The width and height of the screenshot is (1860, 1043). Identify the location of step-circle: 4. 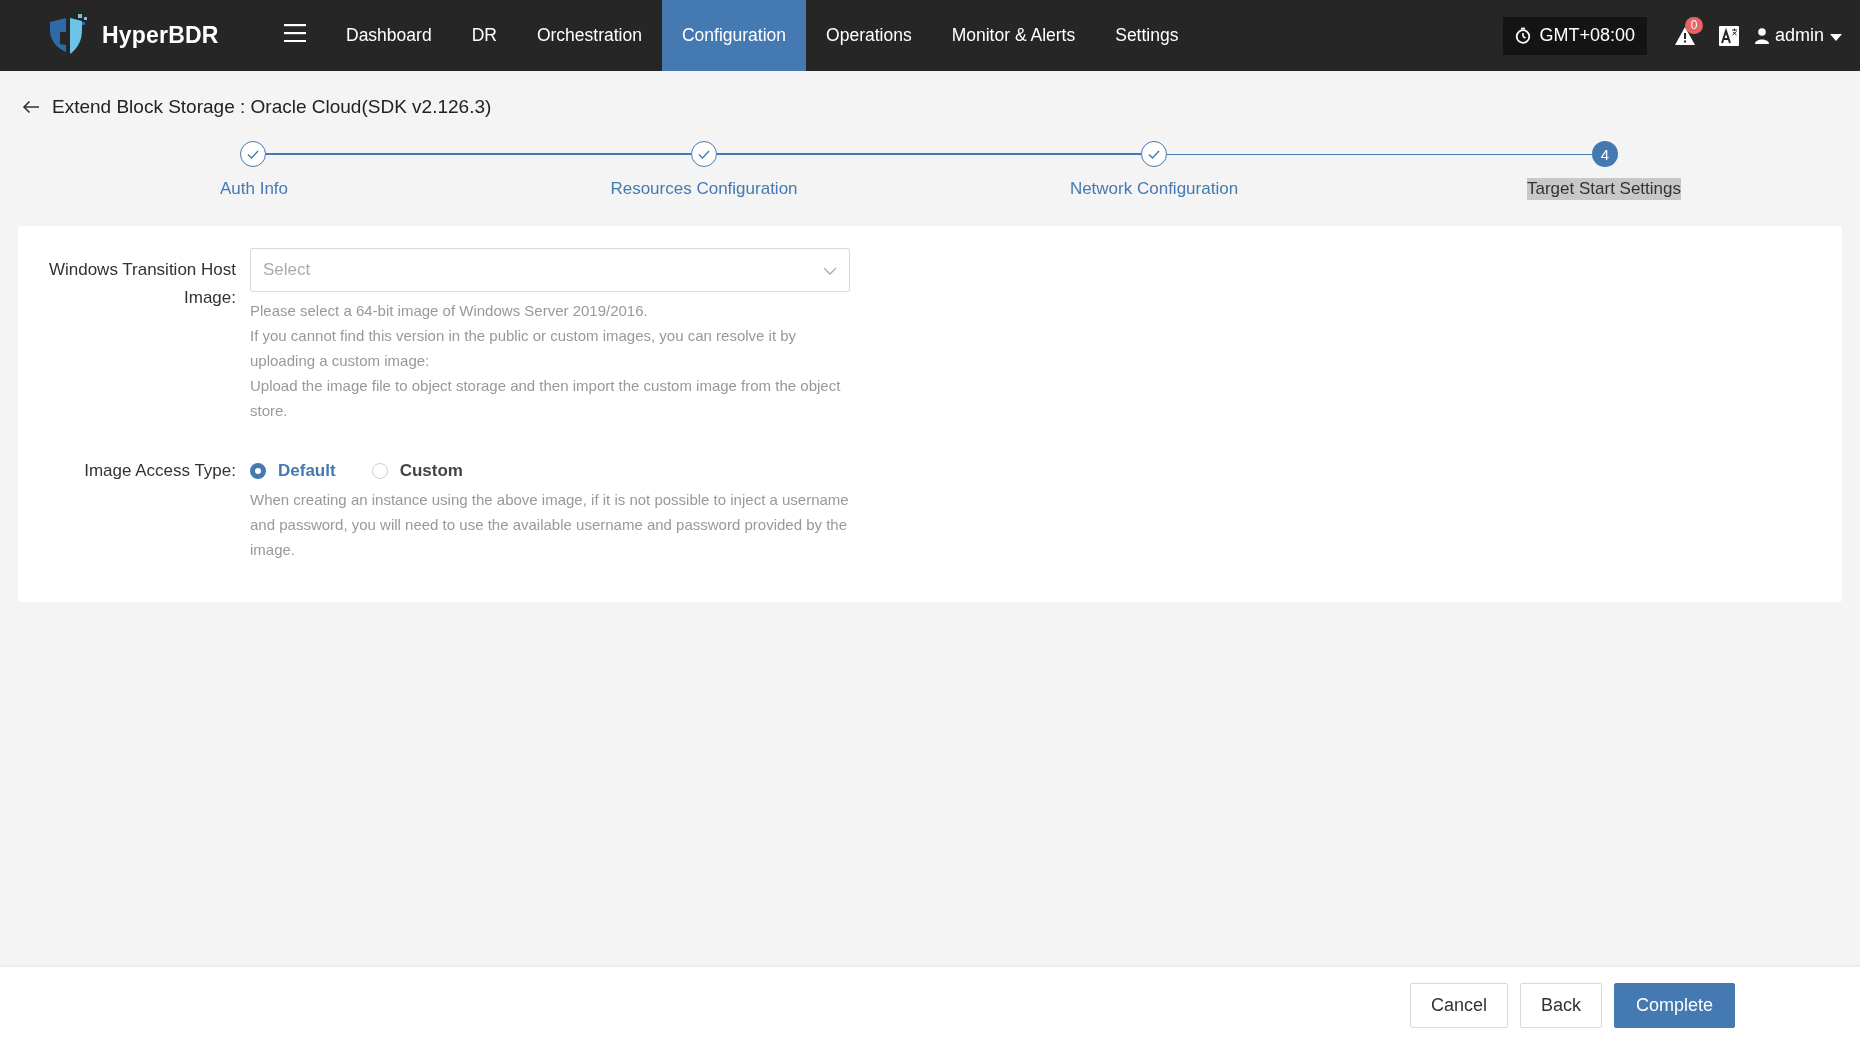
(1605, 154).